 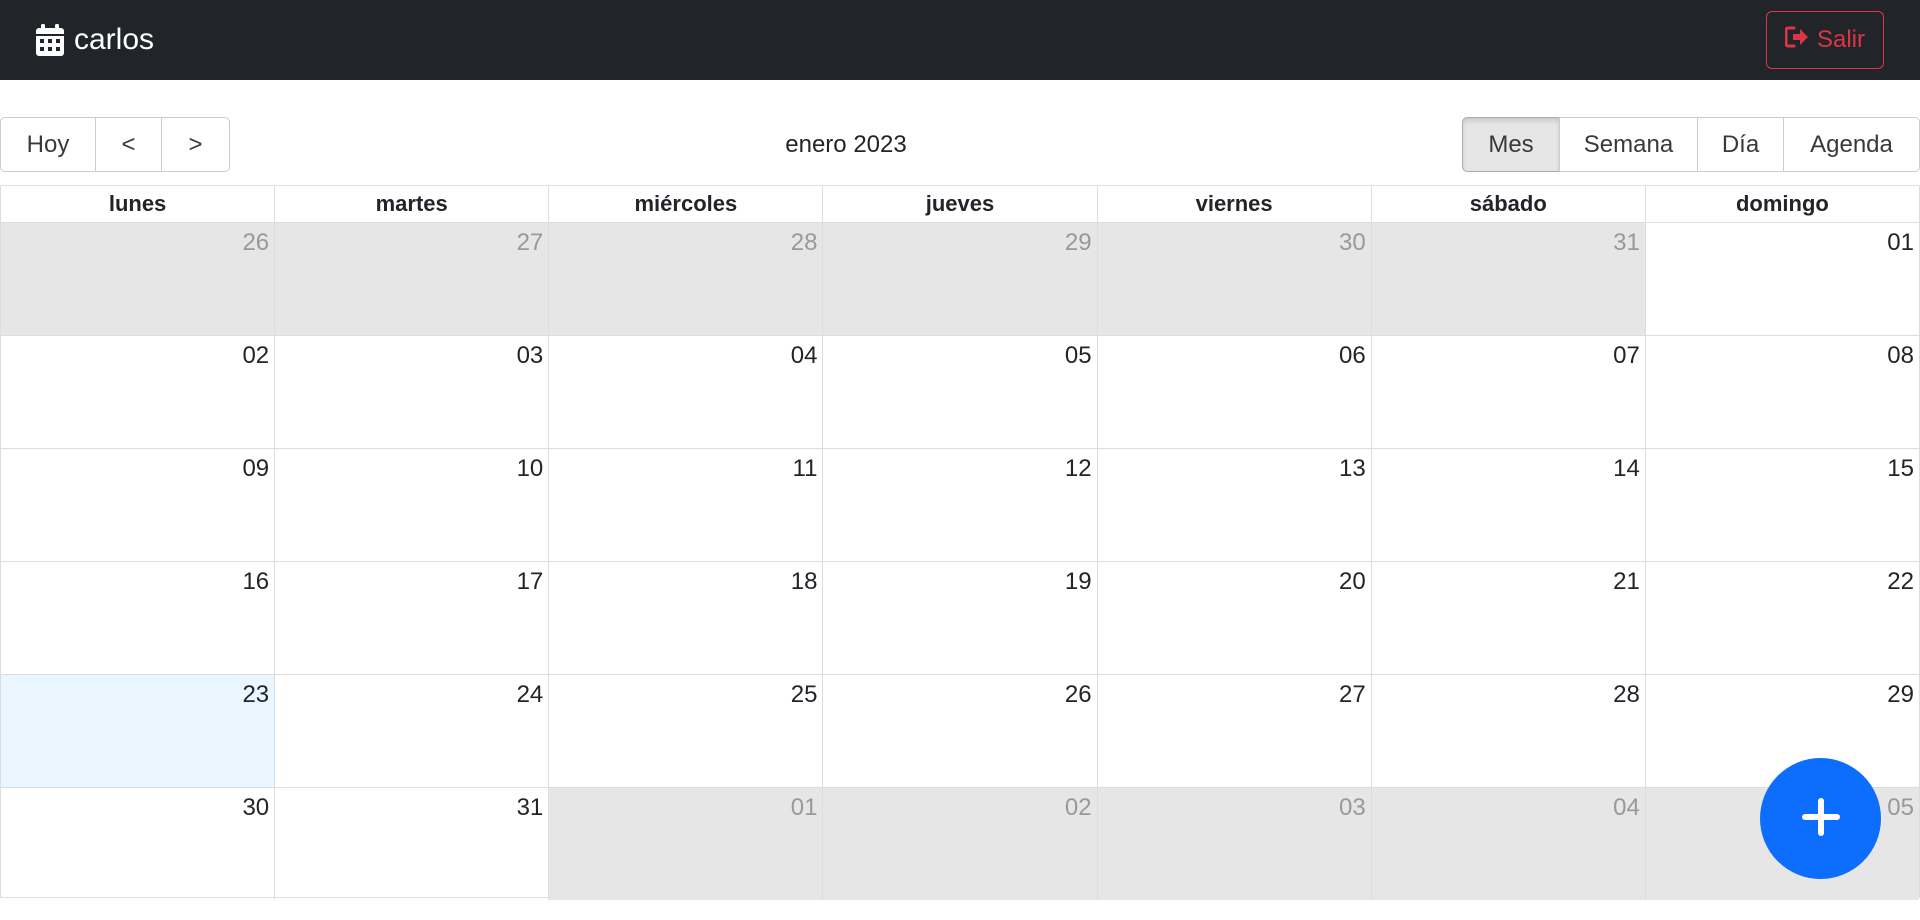 I want to click on day-cell: 19, so click(x=959, y=618).